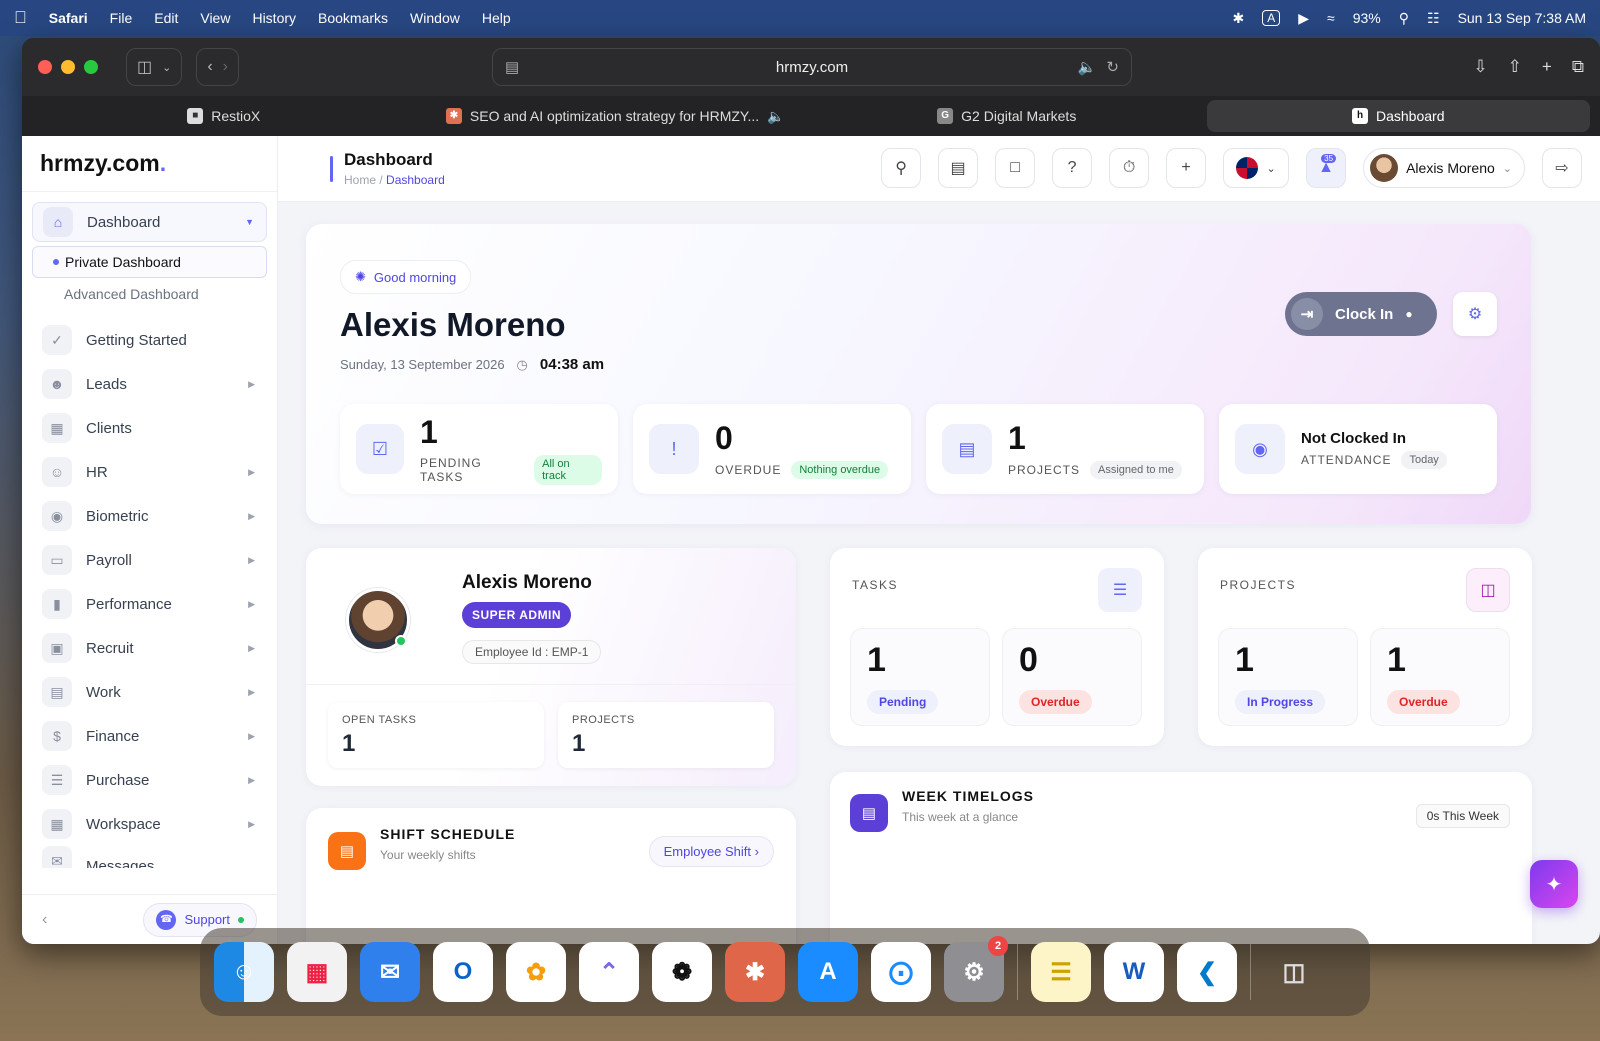 The height and width of the screenshot is (1041, 1600). Describe the element at coordinates (1238, 18) in the screenshot. I see `asterisk-icon: ✱` at that location.